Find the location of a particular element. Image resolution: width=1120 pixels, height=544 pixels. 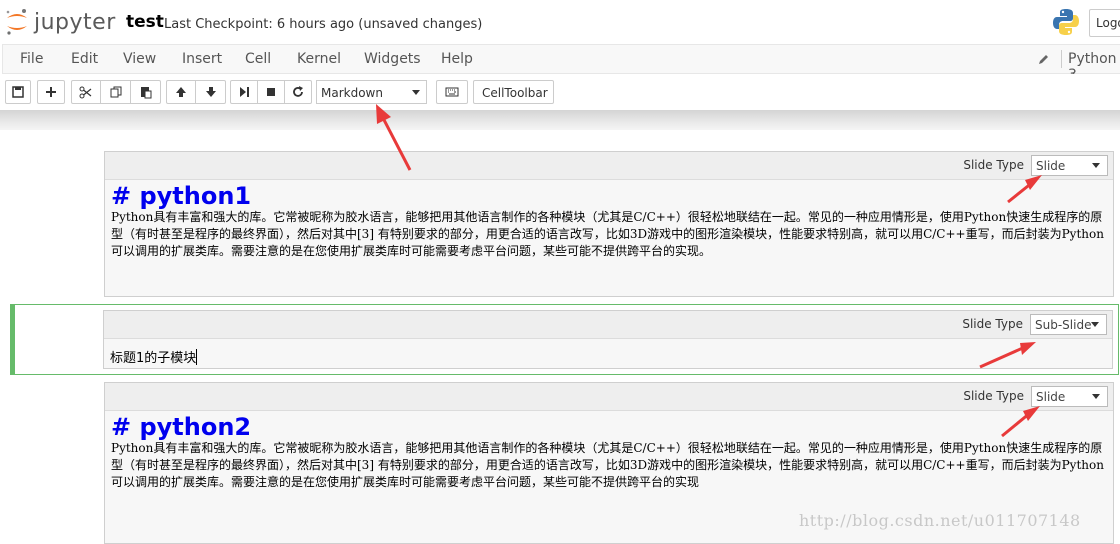

annotation-arrow-subslide is located at coordinates (1007, 355).